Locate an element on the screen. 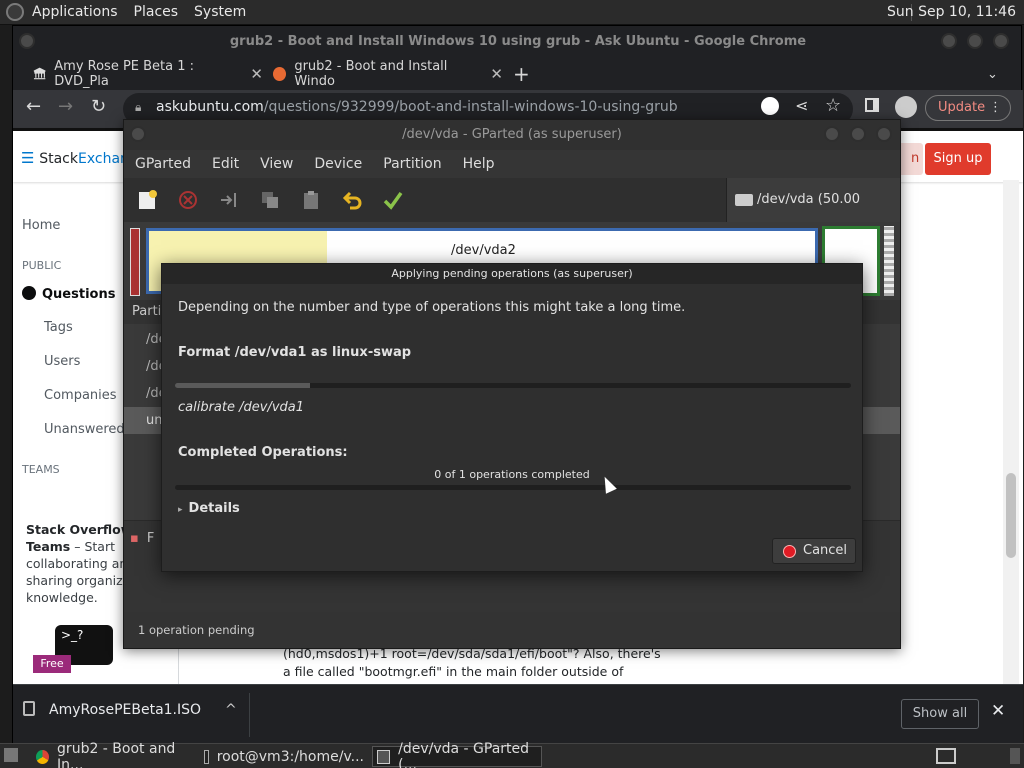 The image size is (1024, 768). operation-icon: ▪ is located at coordinates (134, 538).